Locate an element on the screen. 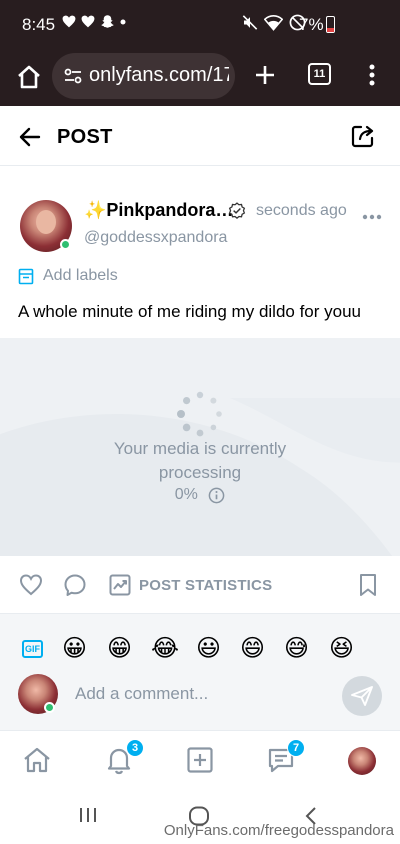 This screenshot has height=844, width=400. loading-spinner is located at coordinates (199, 414).